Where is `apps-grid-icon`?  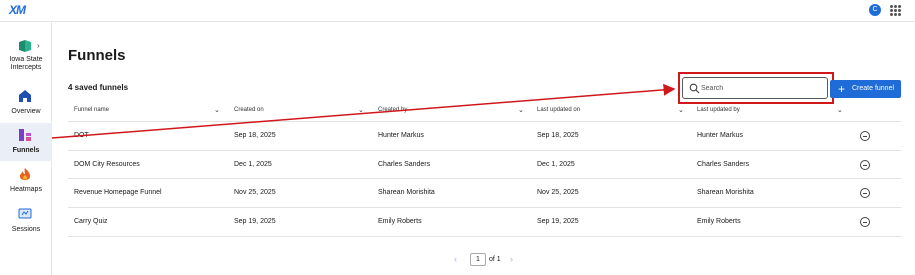 apps-grid-icon is located at coordinates (895, 10).